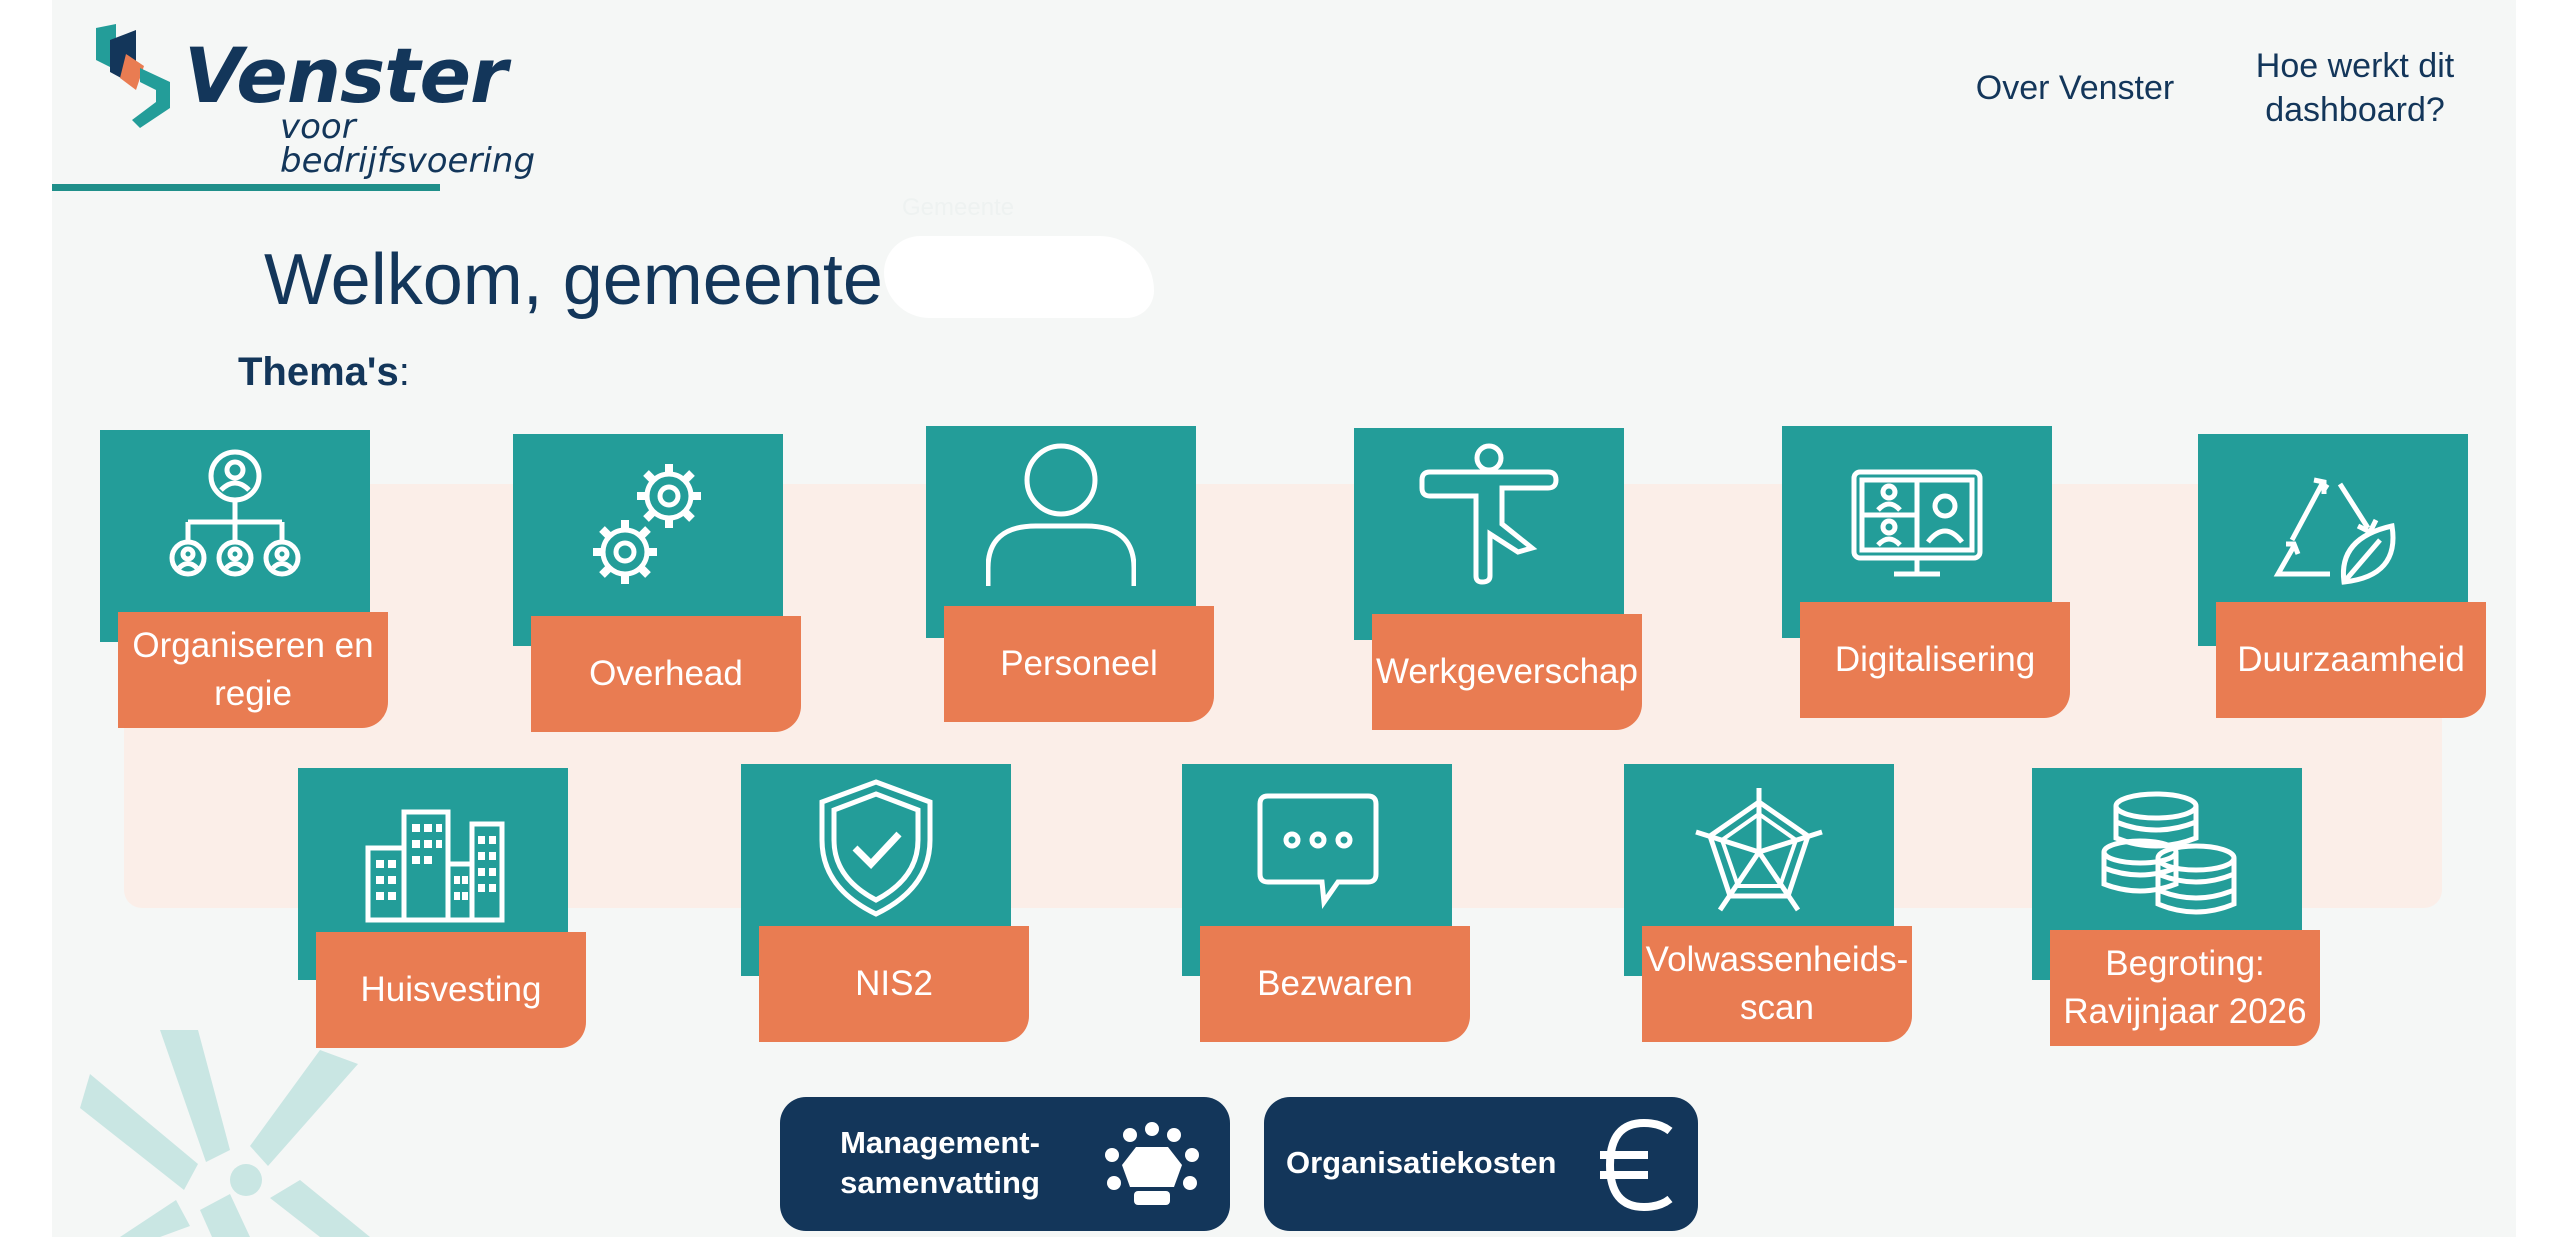  What do you see at coordinates (2351, 660) in the screenshot?
I see `theme-label: Duurzaamheid` at bounding box center [2351, 660].